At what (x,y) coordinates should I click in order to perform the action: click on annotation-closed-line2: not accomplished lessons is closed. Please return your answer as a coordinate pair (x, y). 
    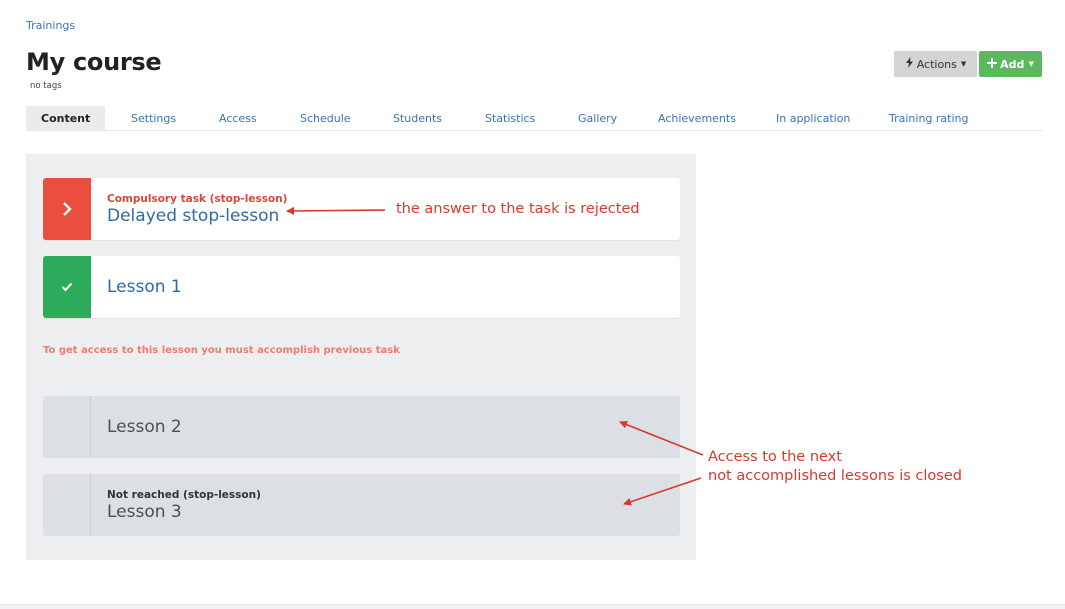
    Looking at the image, I should click on (835, 476).